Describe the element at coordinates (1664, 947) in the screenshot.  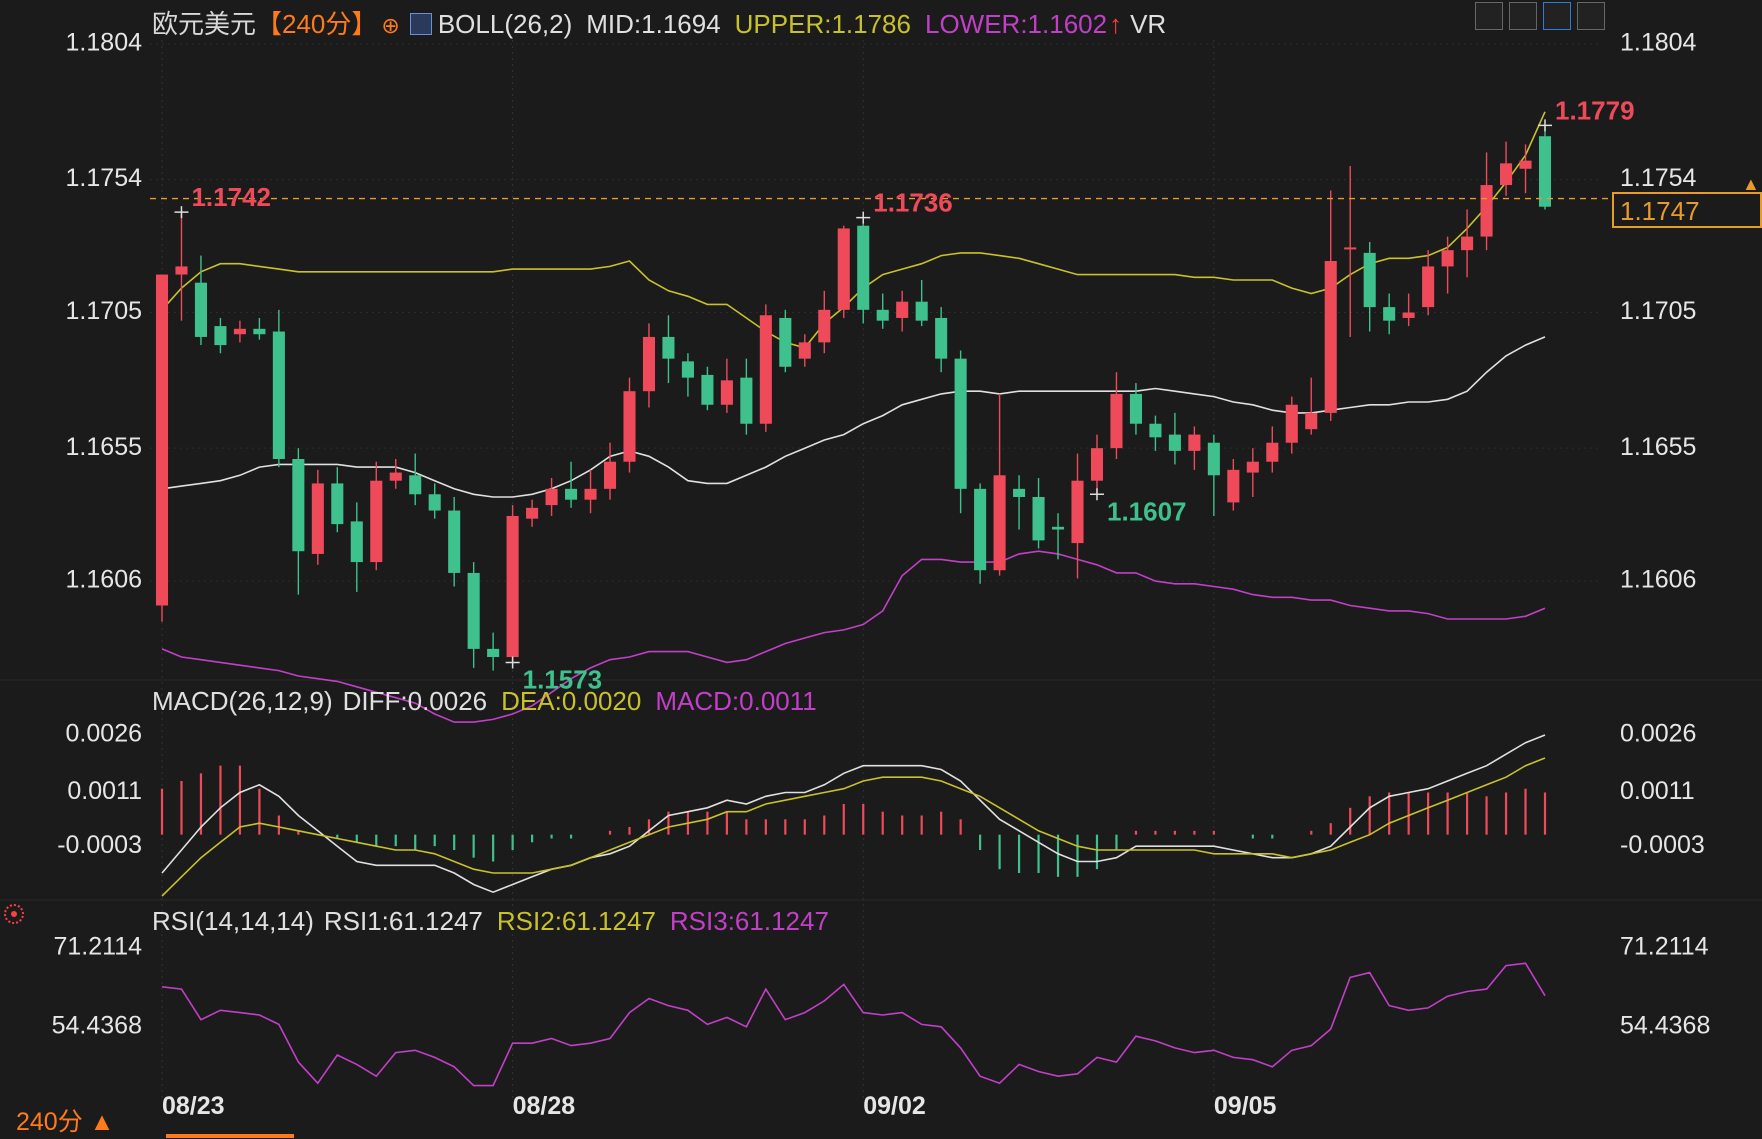
I see `rsi-tick-label-right: 71.2114` at that location.